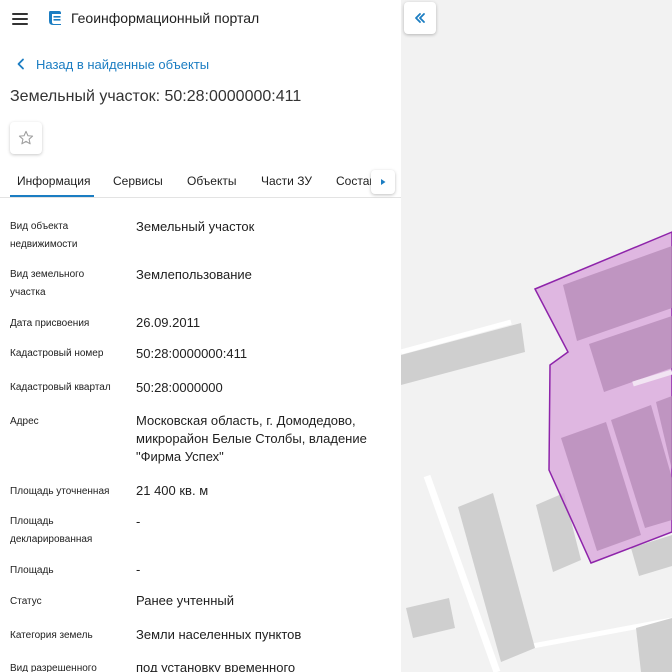  I want to click on tab-information: Информация, so click(53, 181).